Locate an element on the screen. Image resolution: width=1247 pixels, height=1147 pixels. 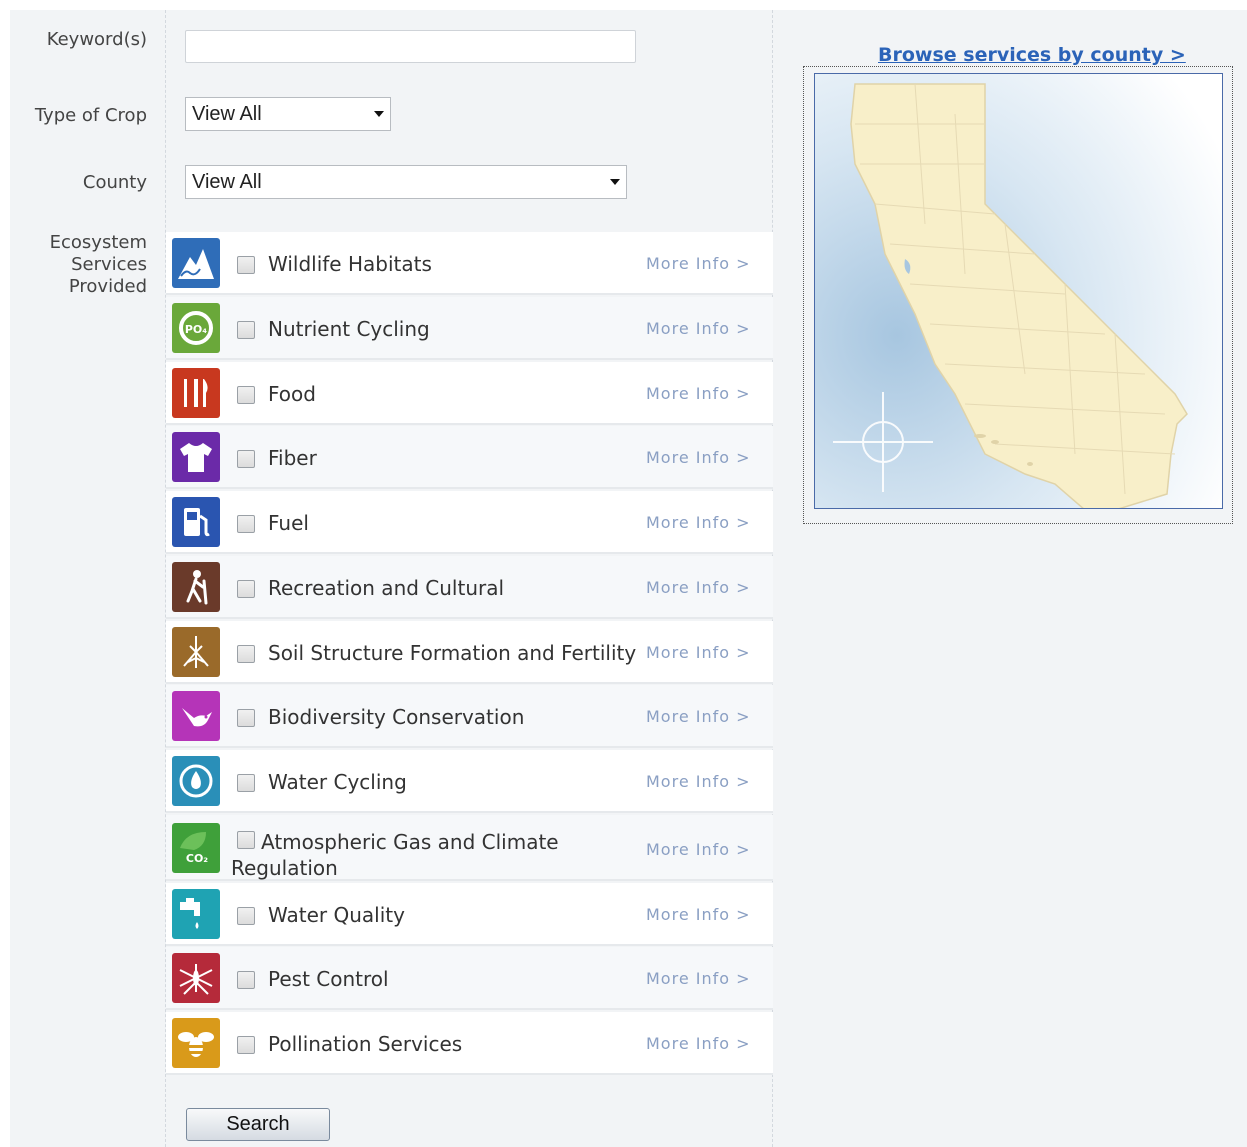
recreation-checkbox is located at coordinates (246, 589).